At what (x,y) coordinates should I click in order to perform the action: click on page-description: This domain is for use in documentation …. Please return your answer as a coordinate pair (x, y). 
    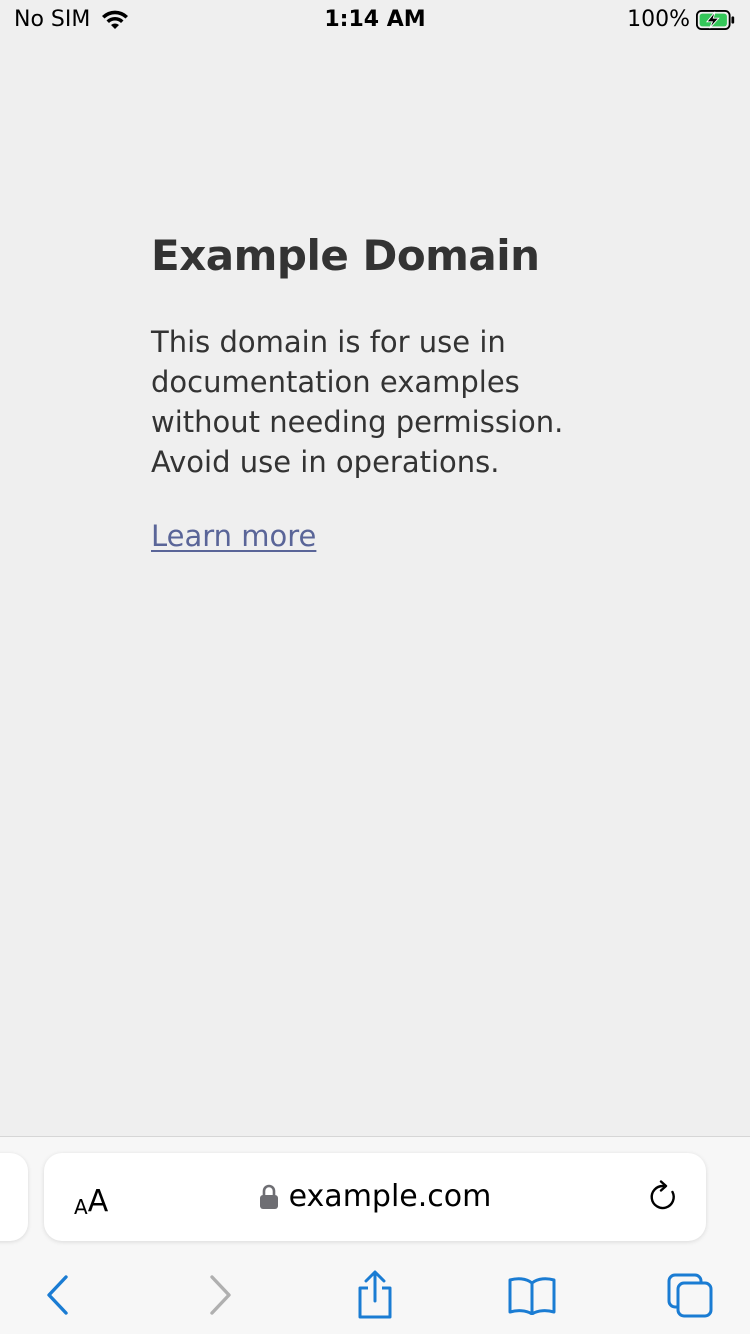
    Looking at the image, I should click on (357, 402).